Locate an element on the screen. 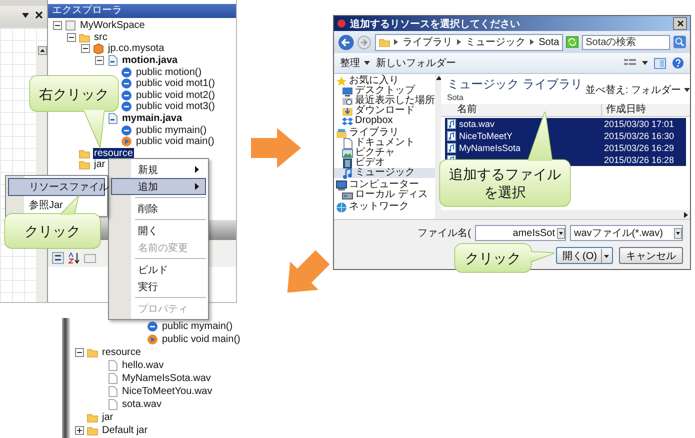 The height and width of the screenshot is (438, 695). breadcrumb-item: ミュージック is located at coordinates (496, 42).